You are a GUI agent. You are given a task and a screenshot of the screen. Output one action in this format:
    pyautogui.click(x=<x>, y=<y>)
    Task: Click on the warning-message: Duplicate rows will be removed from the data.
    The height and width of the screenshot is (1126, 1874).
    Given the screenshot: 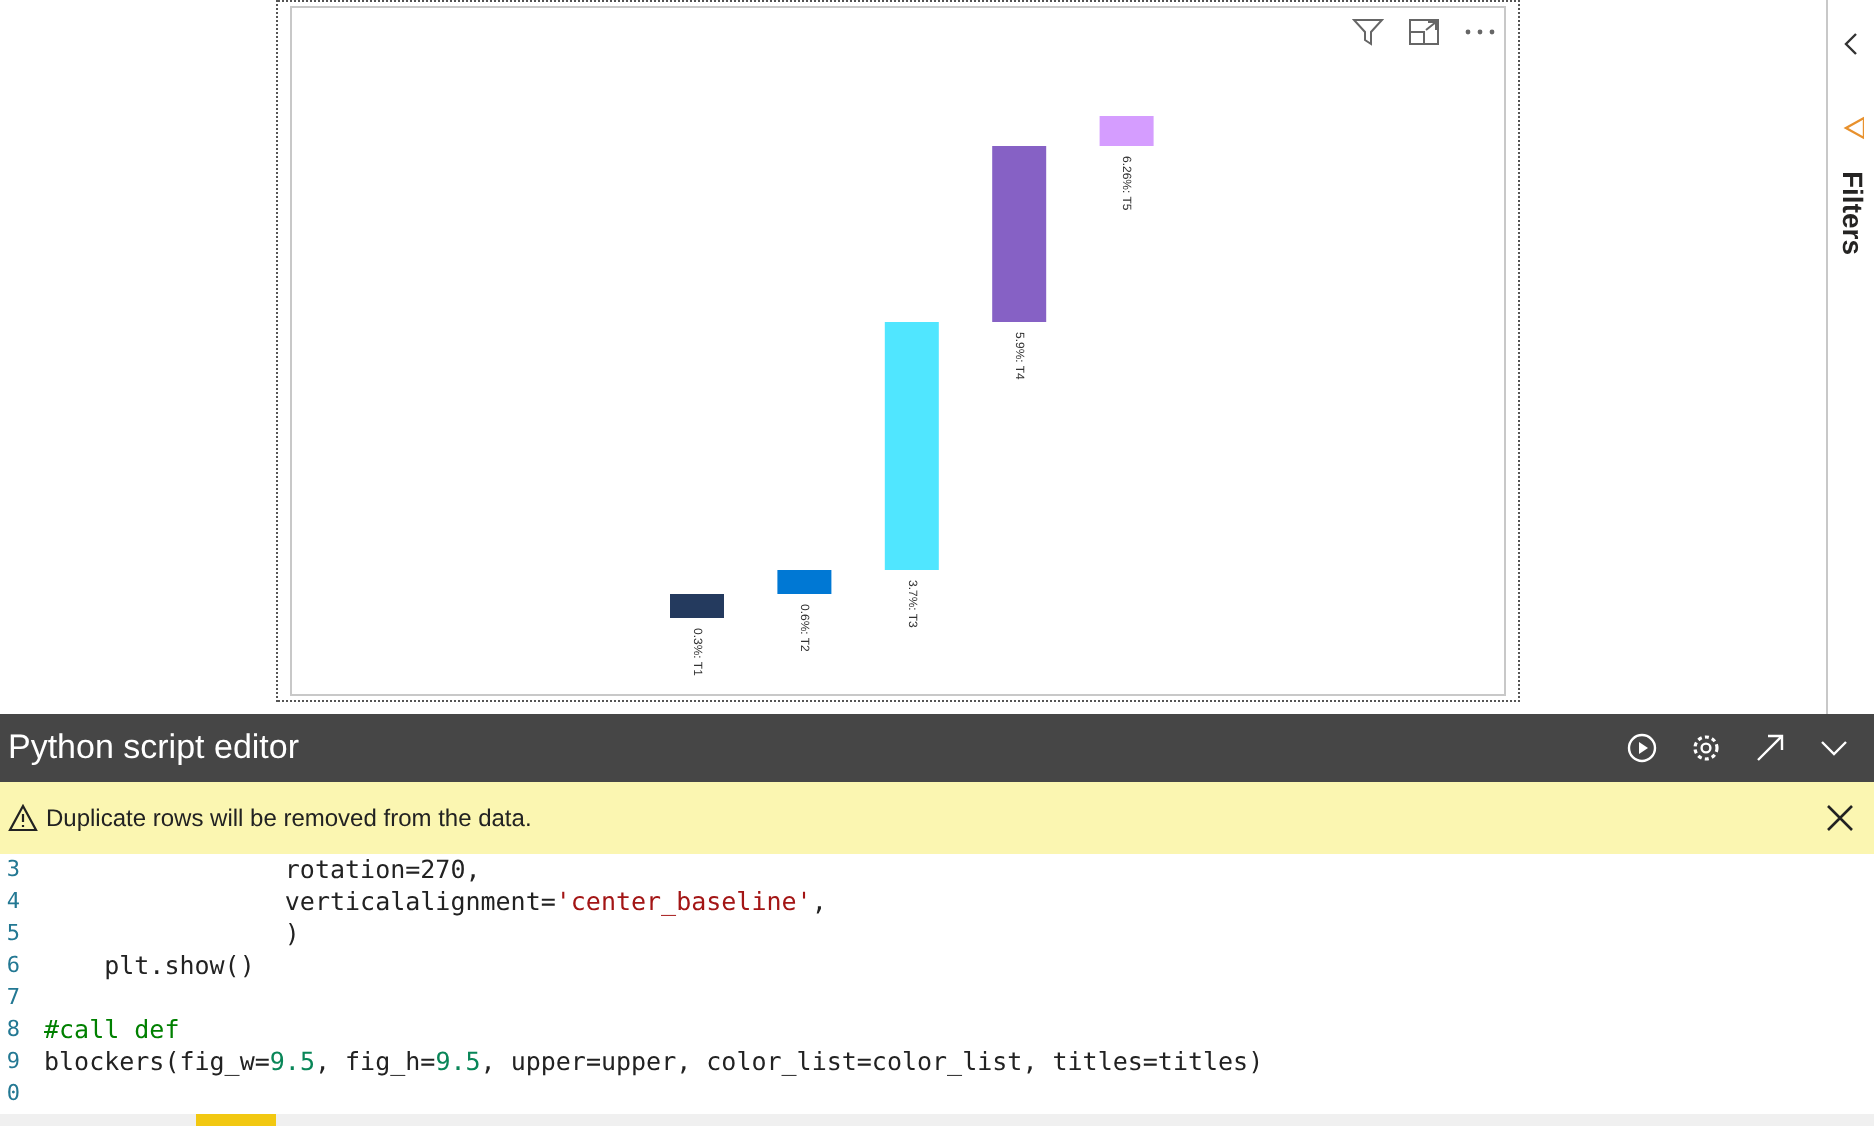 What is the action you would take?
    pyautogui.click(x=290, y=819)
    